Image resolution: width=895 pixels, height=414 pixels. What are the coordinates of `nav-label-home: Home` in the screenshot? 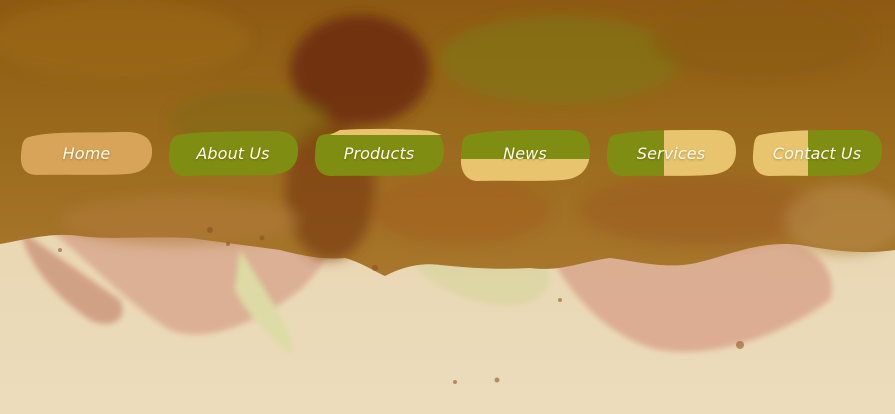 It's located at (86, 153).